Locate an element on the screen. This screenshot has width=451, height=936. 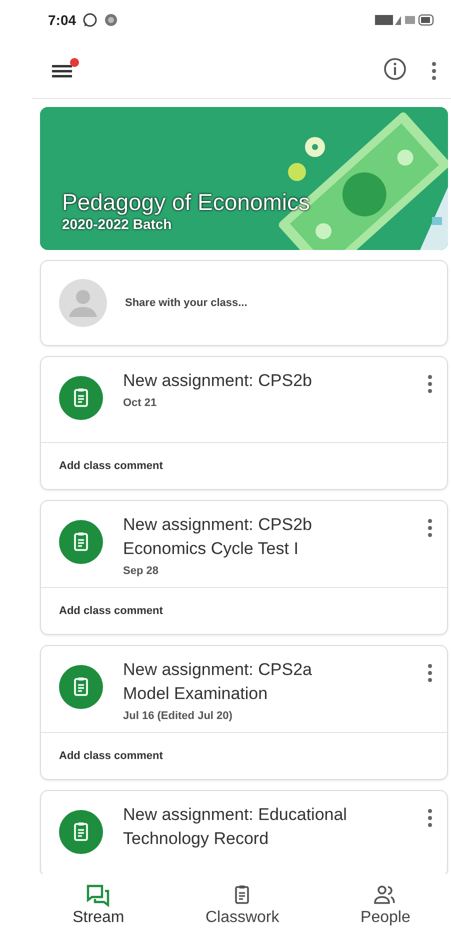
nav-tab: Stream is located at coordinates (98, 905).